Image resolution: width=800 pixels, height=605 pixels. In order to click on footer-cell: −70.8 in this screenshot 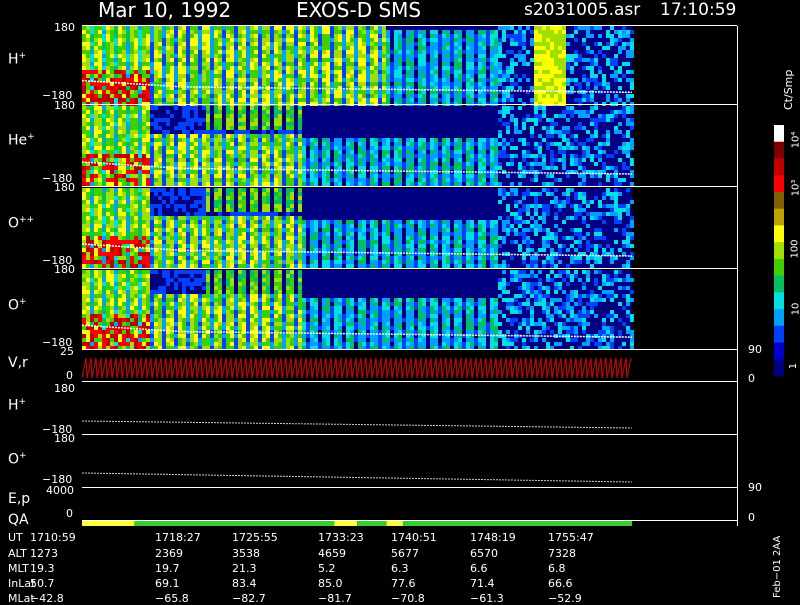, I will do `click(408, 598)`.